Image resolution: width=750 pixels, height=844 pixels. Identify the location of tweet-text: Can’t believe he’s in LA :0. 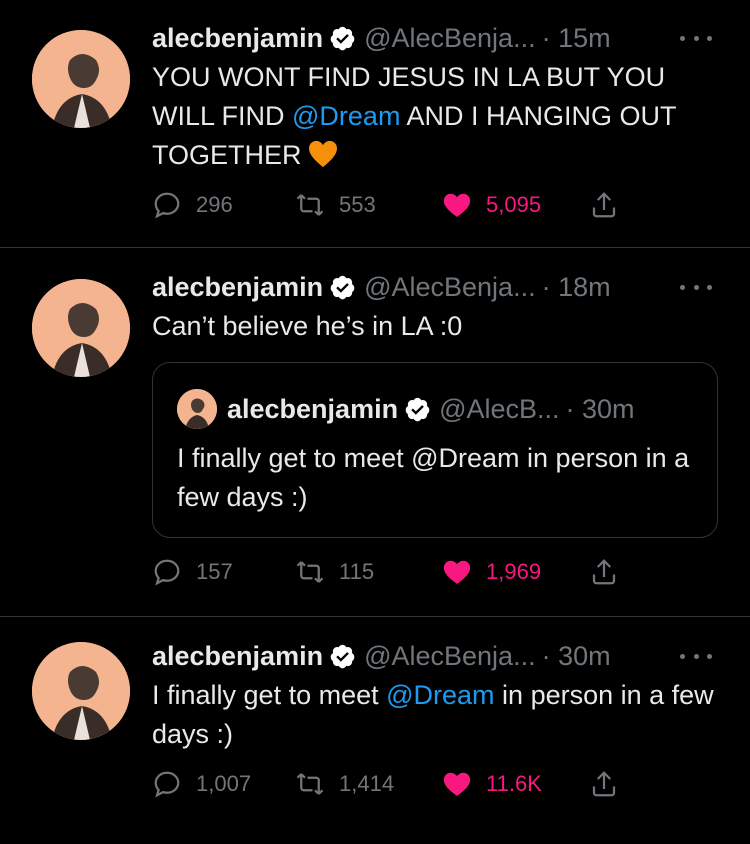
(307, 326).